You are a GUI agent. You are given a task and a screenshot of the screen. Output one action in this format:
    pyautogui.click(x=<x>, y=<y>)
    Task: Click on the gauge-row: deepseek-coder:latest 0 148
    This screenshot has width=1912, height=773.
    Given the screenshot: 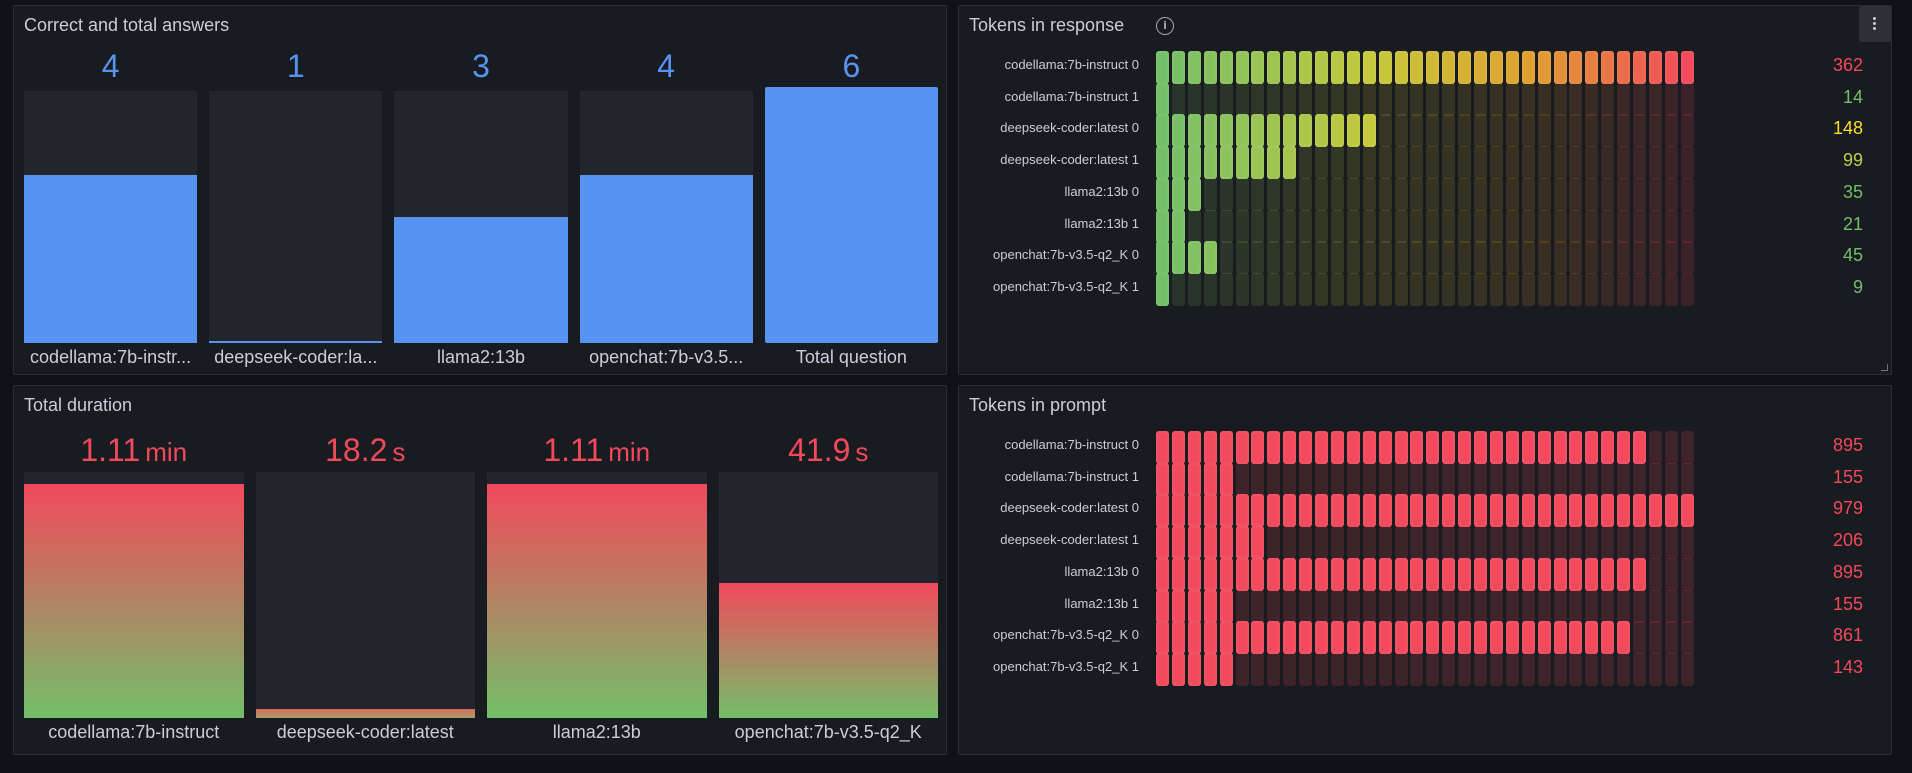 What is the action you would take?
    pyautogui.click(x=1425, y=129)
    